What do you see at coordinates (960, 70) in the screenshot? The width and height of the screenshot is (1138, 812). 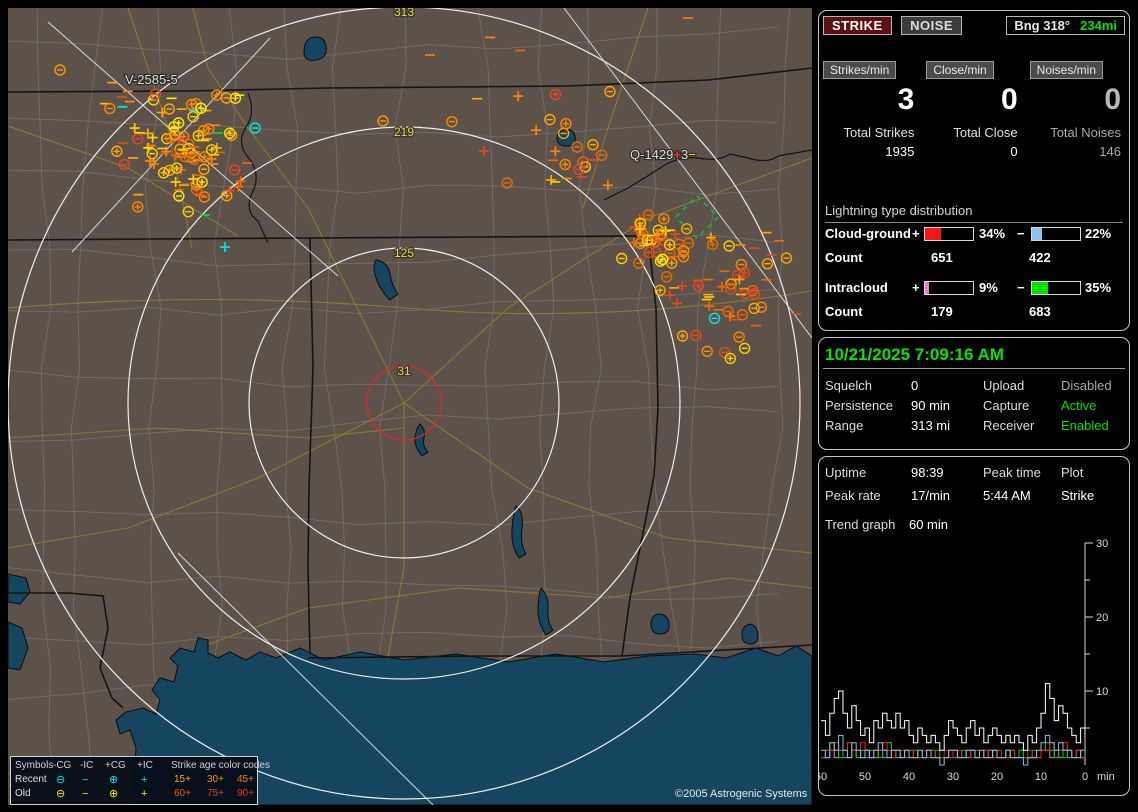 I see `close-per-min-label: Close/min` at bounding box center [960, 70].